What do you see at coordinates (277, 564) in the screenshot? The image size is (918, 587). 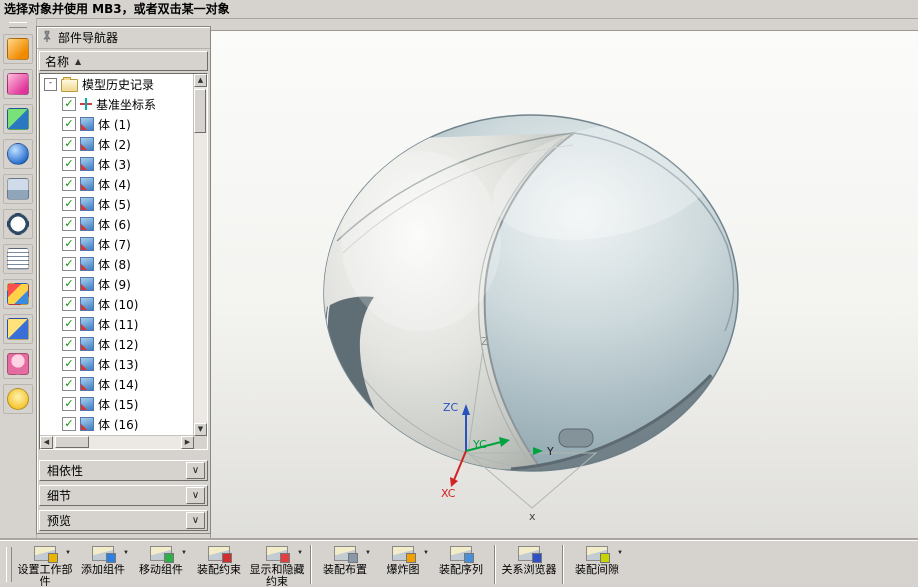 I see `toolbar-button: ▼ 显示和隐藏约束` at bounding box center [277, 564].